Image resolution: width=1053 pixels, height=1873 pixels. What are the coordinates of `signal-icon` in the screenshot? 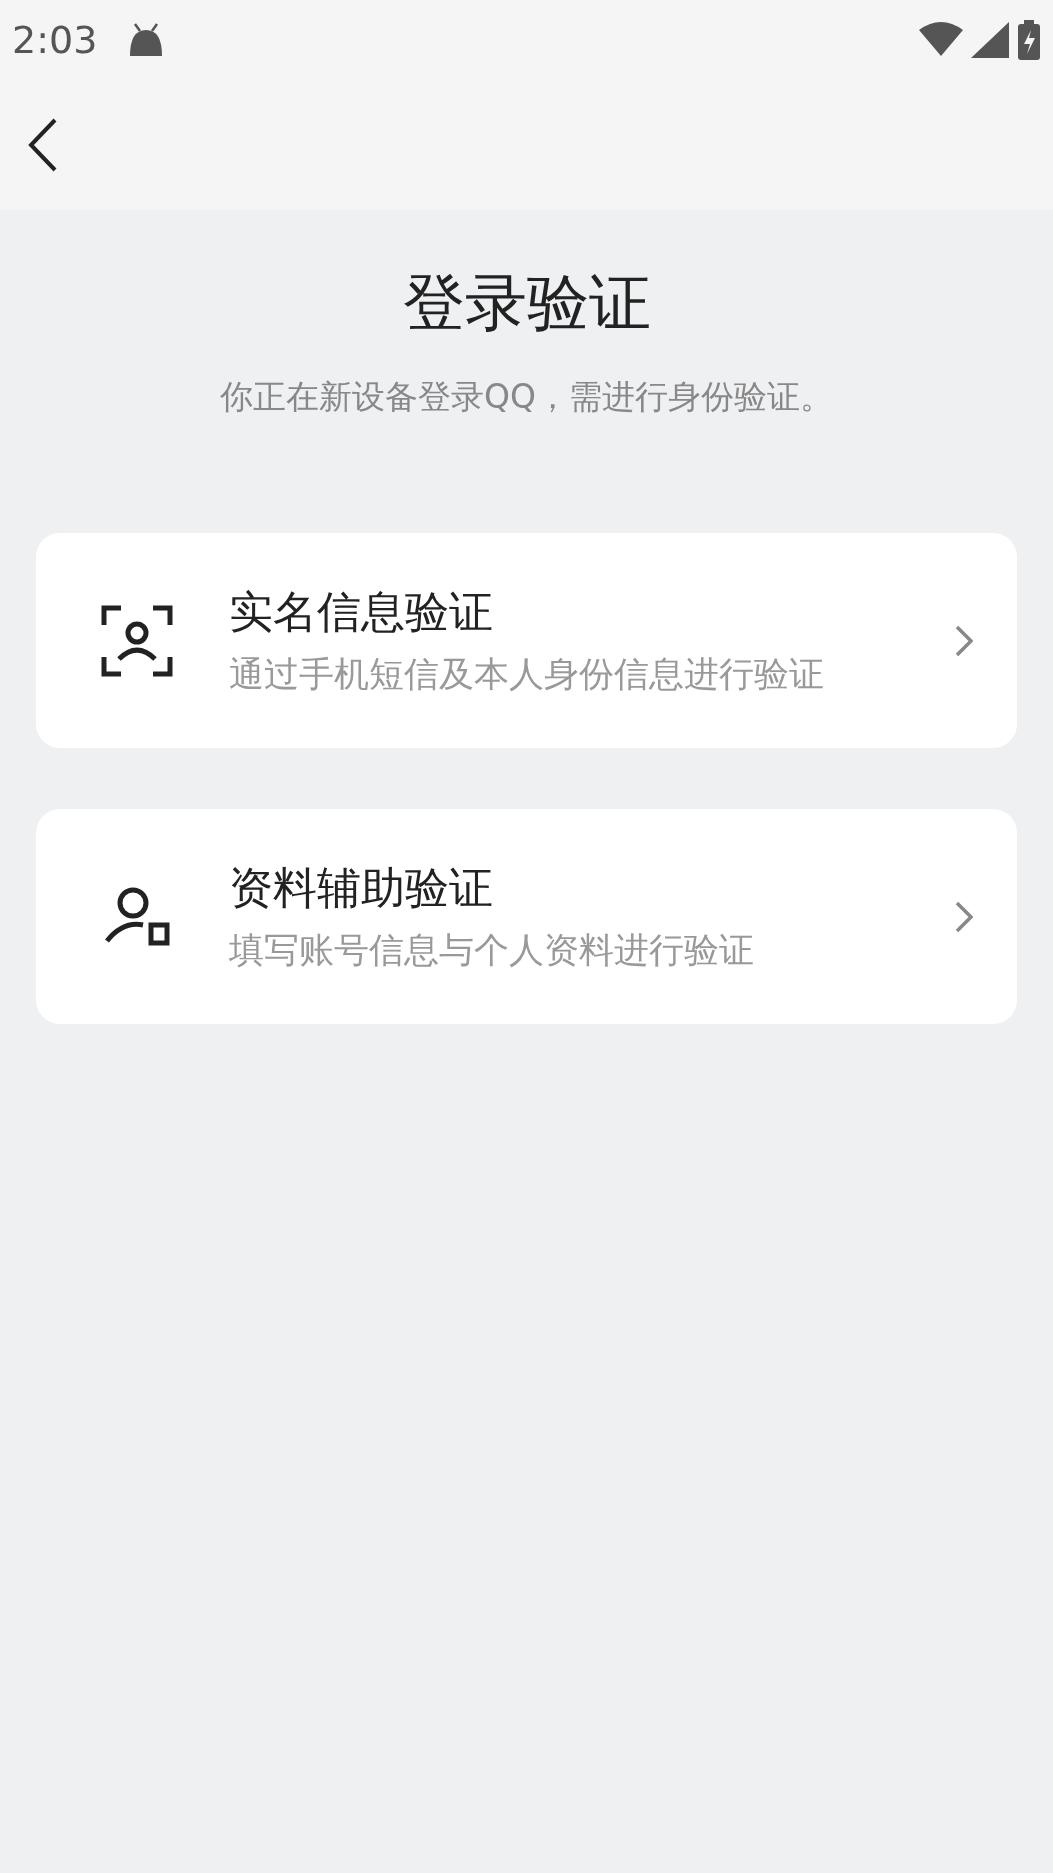 It's located at (990, 40).